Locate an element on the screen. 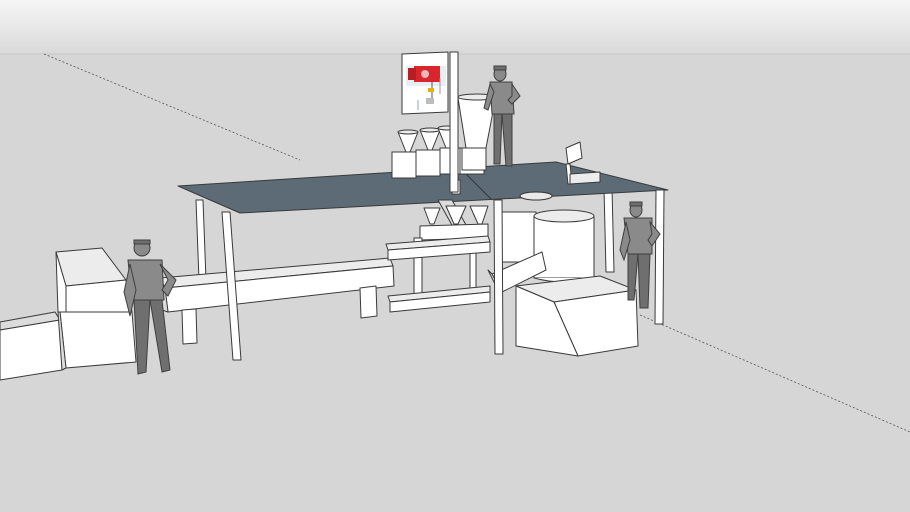  hoist-mast is located at coordinates (454, 122).